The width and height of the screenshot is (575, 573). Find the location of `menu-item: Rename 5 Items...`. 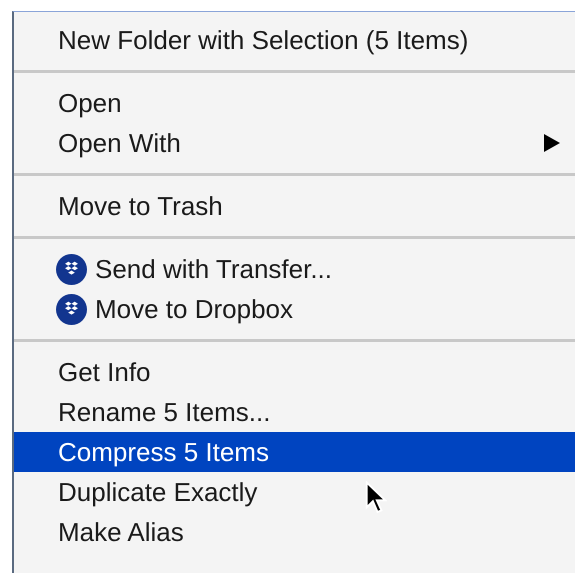

menu-item: Rename 5 Items... is located at coordinates (294, 412).